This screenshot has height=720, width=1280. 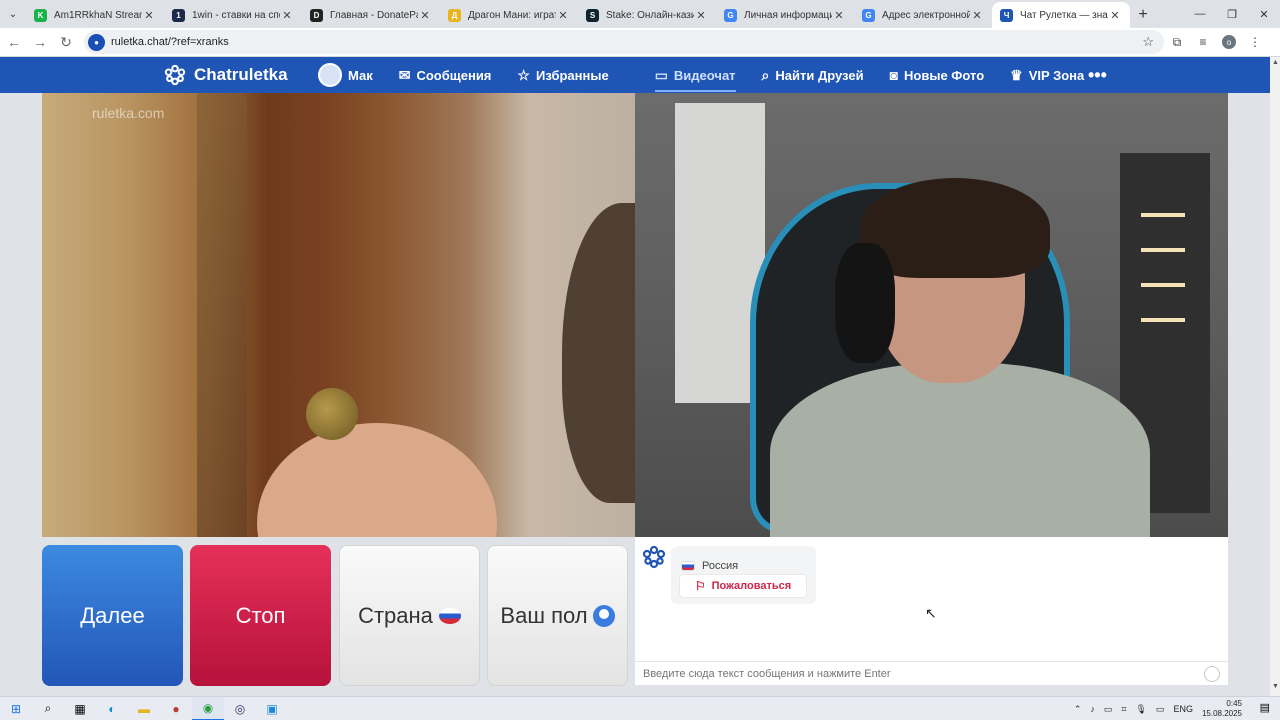 What do you see at coordinates (1123, 709) in the screenshot?
I see `network-icon: ⌗` at bounding box center [1123, 709].